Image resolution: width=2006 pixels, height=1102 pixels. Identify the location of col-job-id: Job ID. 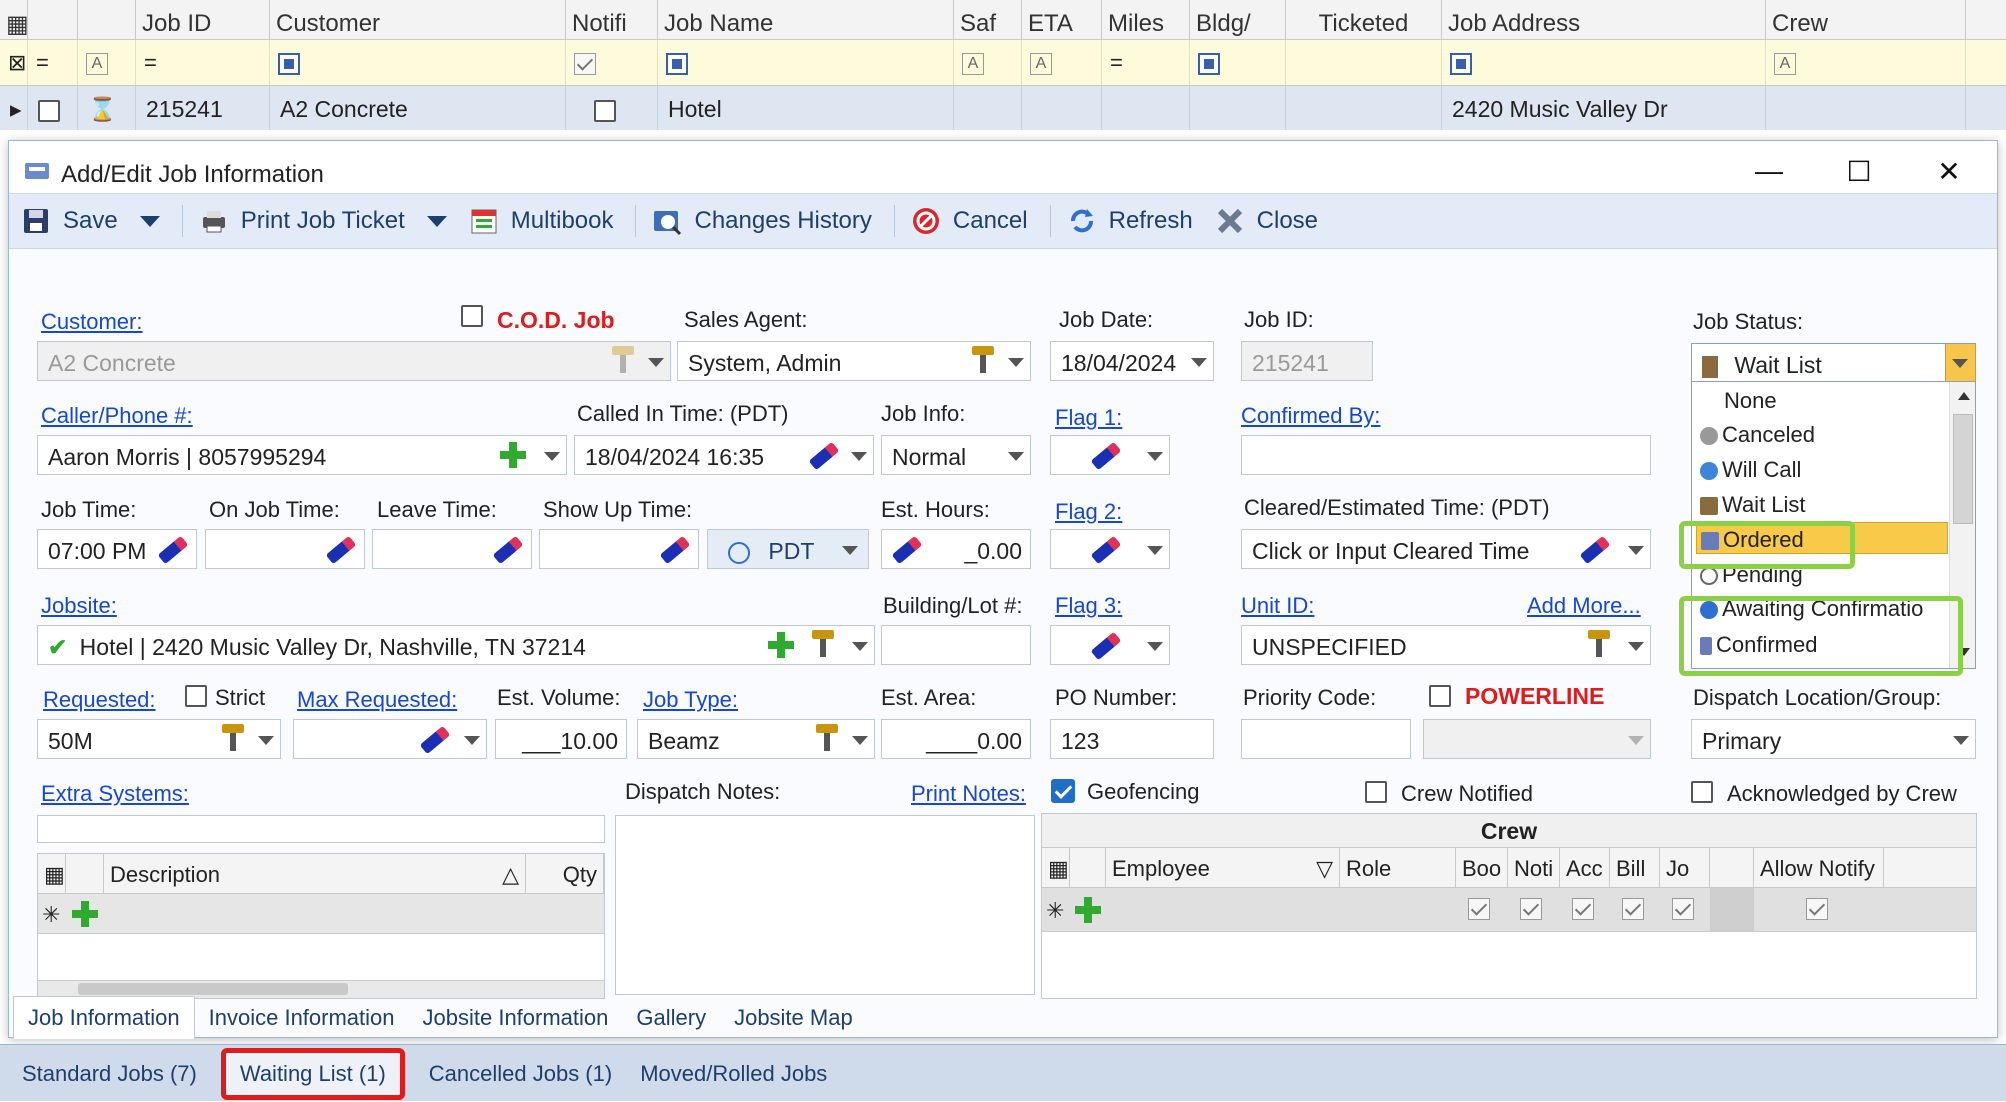
(203, 19).